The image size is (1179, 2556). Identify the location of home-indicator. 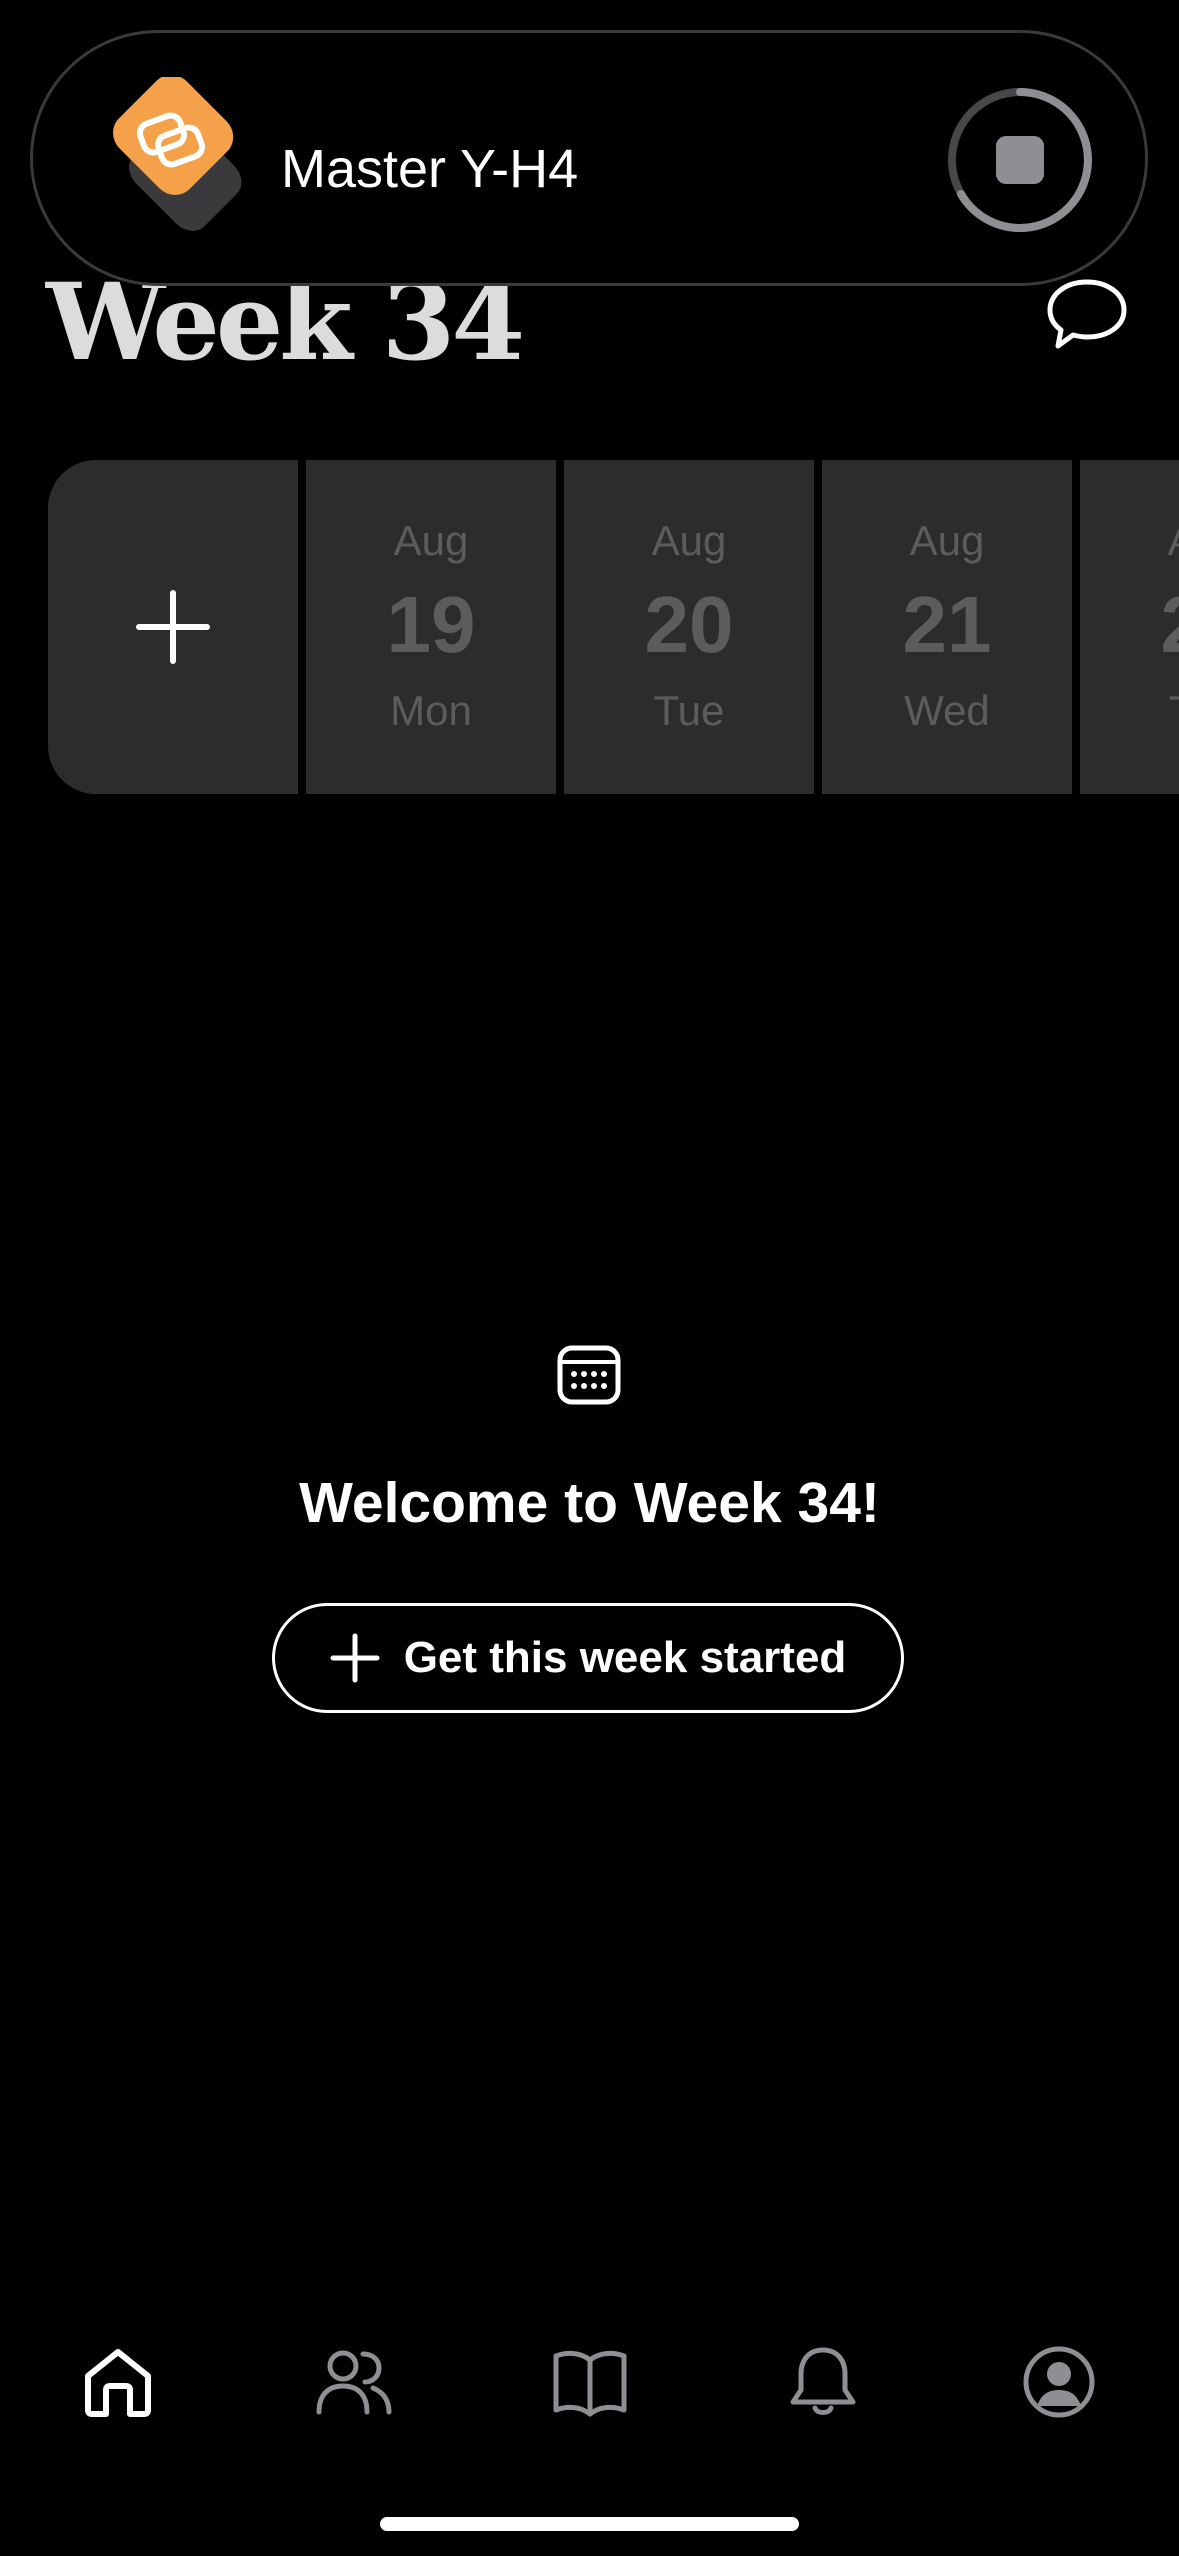
(589, 2524).